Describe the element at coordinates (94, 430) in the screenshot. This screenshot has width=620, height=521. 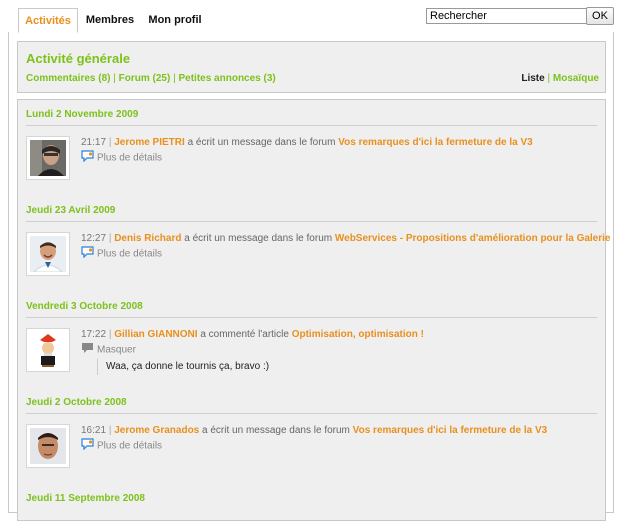
I see `entry-time: 16:21` at that location.